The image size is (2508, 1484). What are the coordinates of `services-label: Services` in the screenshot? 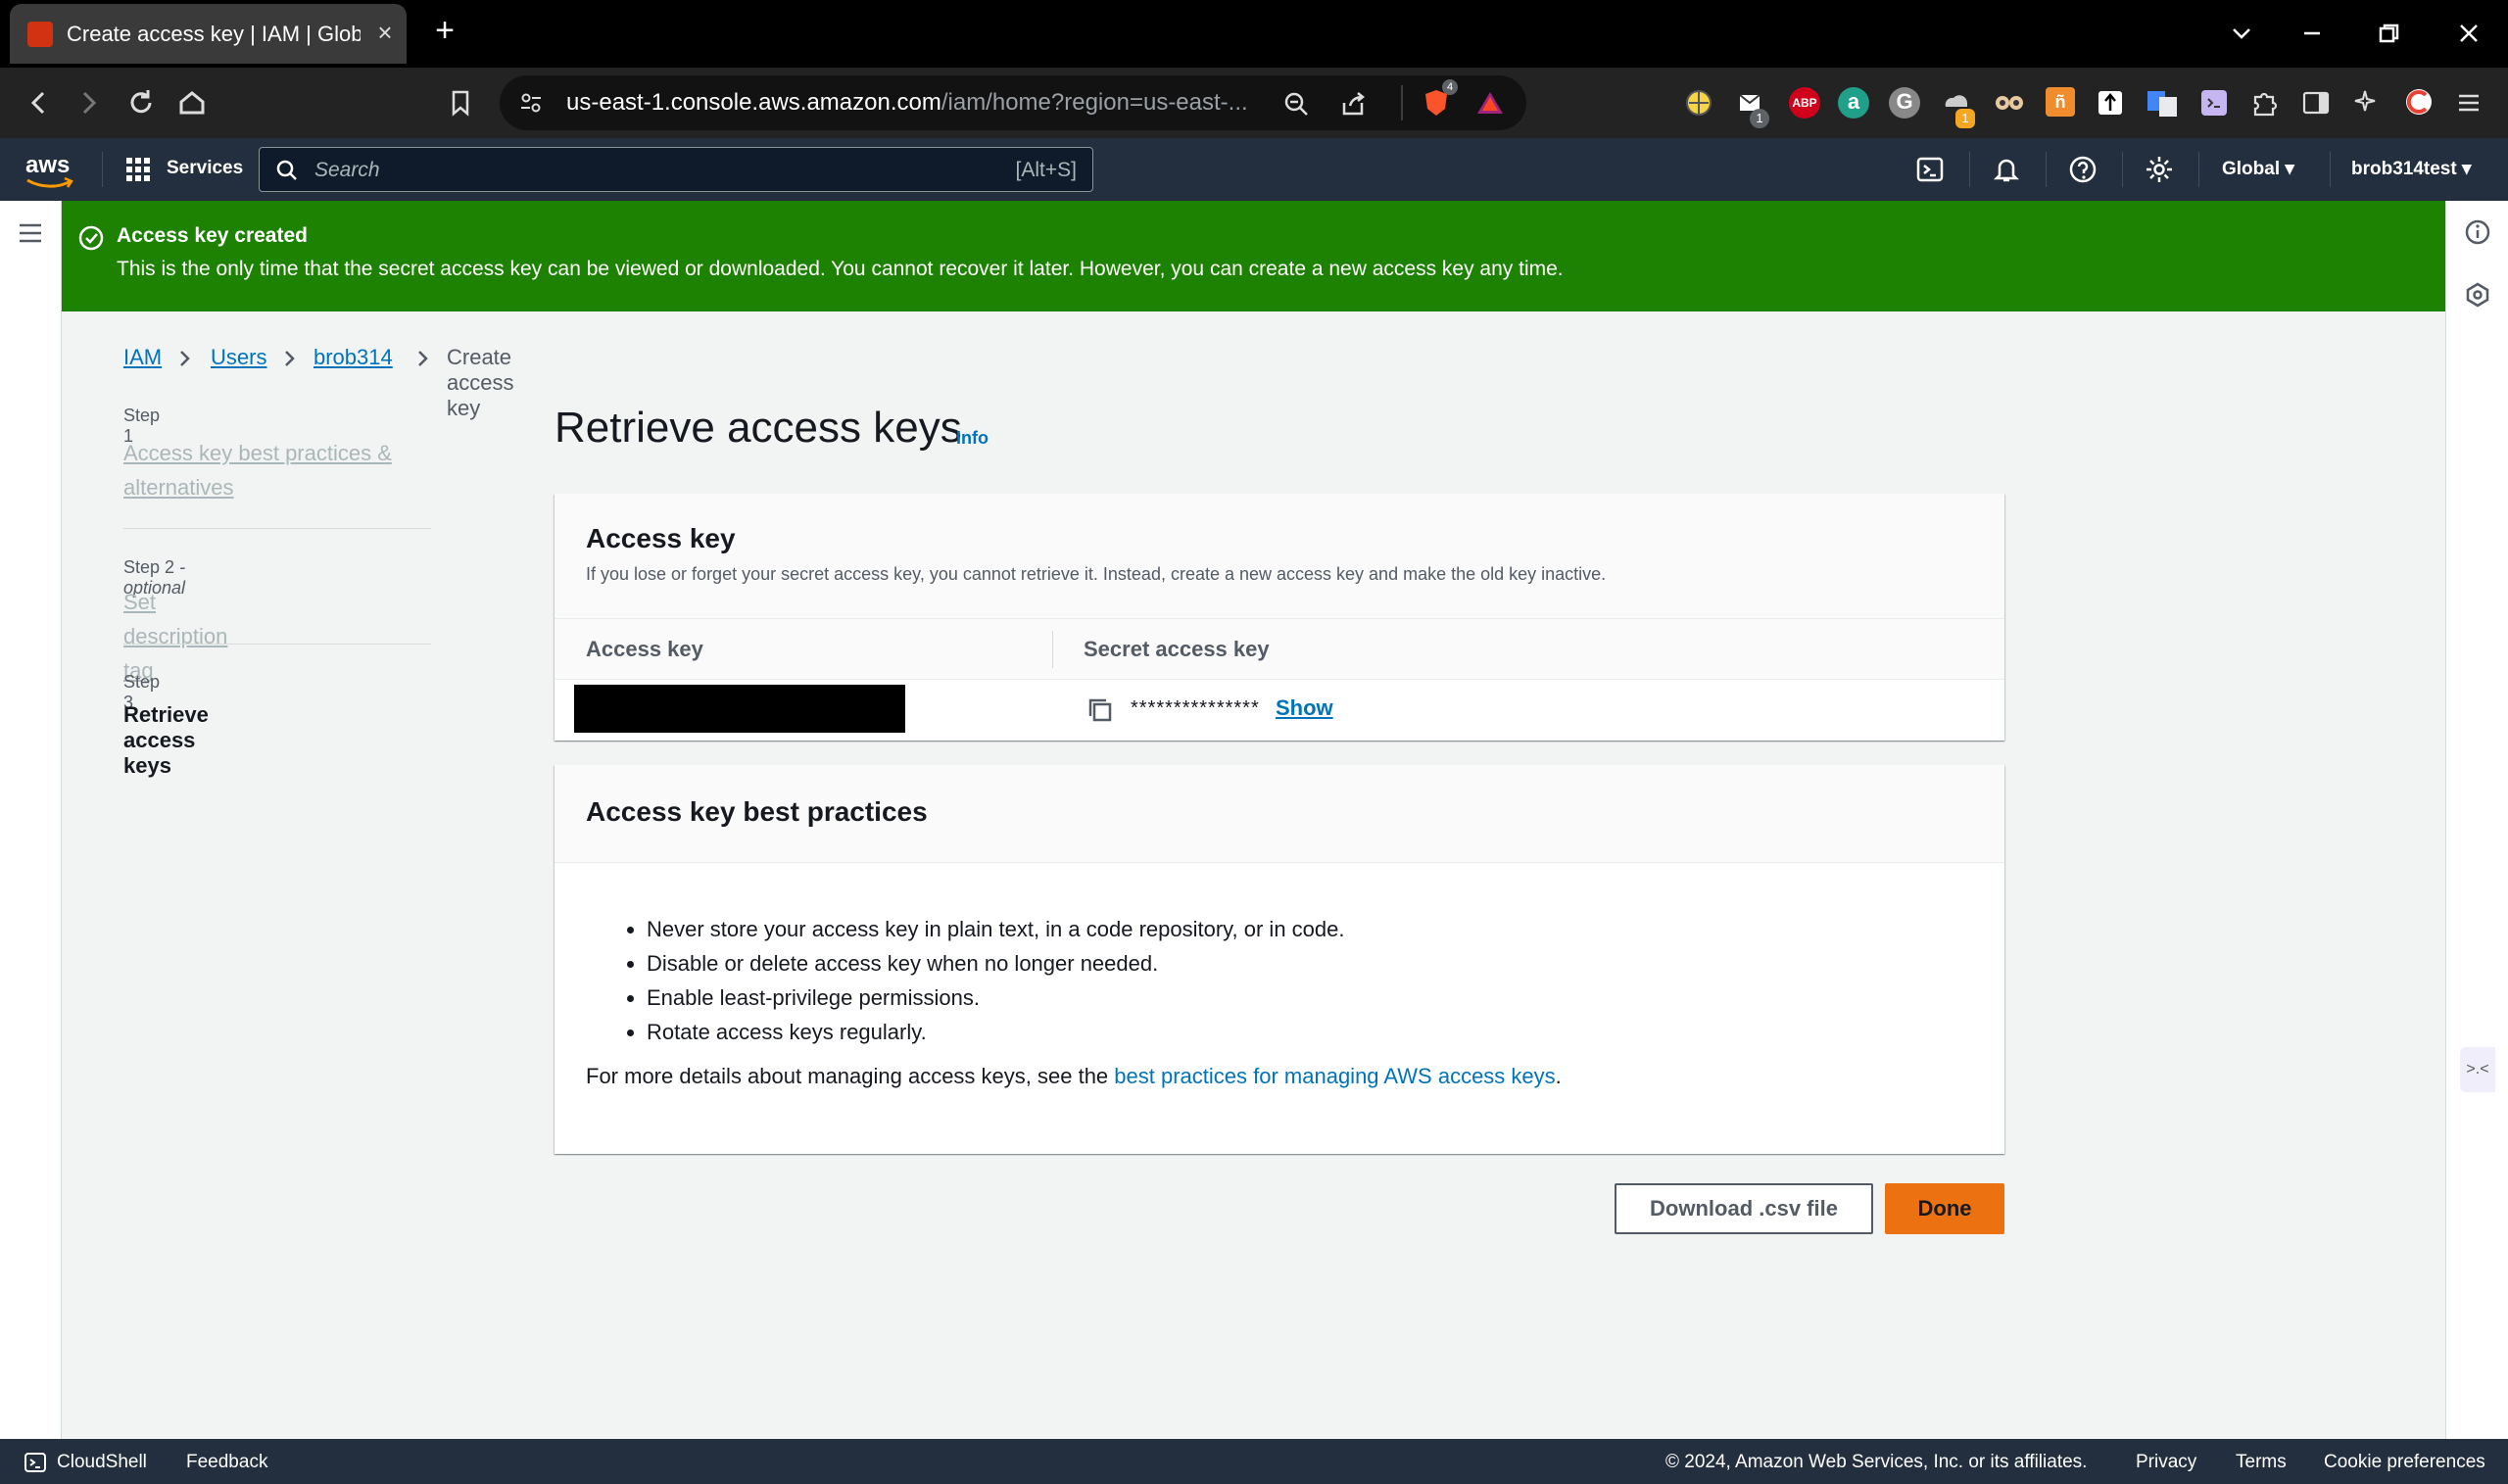 It's located at (205, 168).